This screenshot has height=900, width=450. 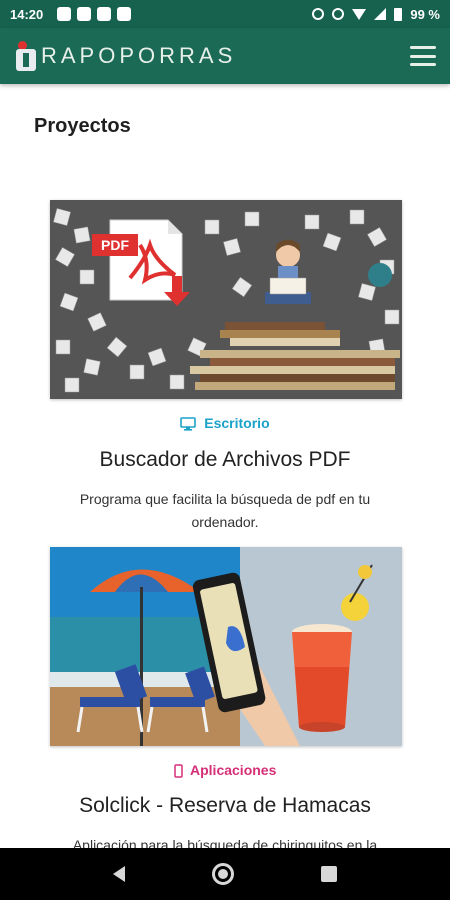 What do you see at coordinates (188, 424) in the screenshot?
I see `monitor-icon` at bounding box center [188, 424].